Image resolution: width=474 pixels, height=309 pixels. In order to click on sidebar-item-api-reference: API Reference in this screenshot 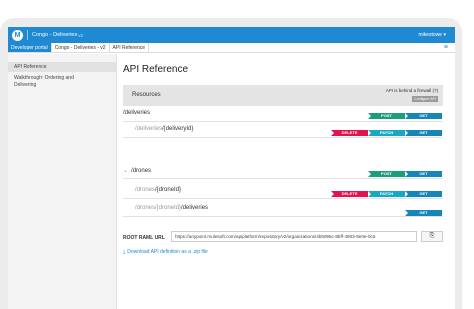, I will do `click(62, 67)`.